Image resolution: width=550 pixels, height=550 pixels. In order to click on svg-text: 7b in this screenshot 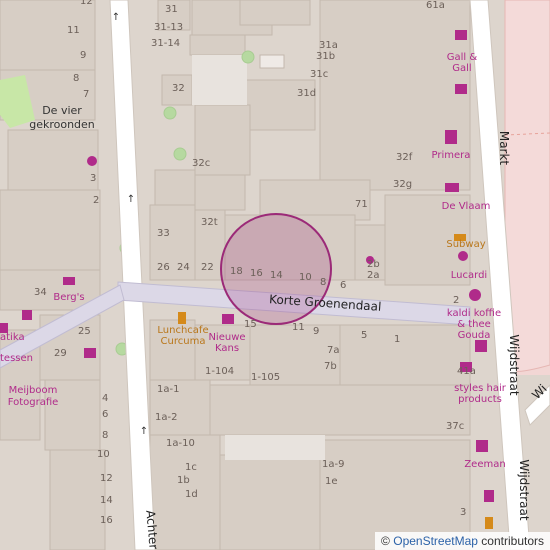, I will do `click(330, 366)`.